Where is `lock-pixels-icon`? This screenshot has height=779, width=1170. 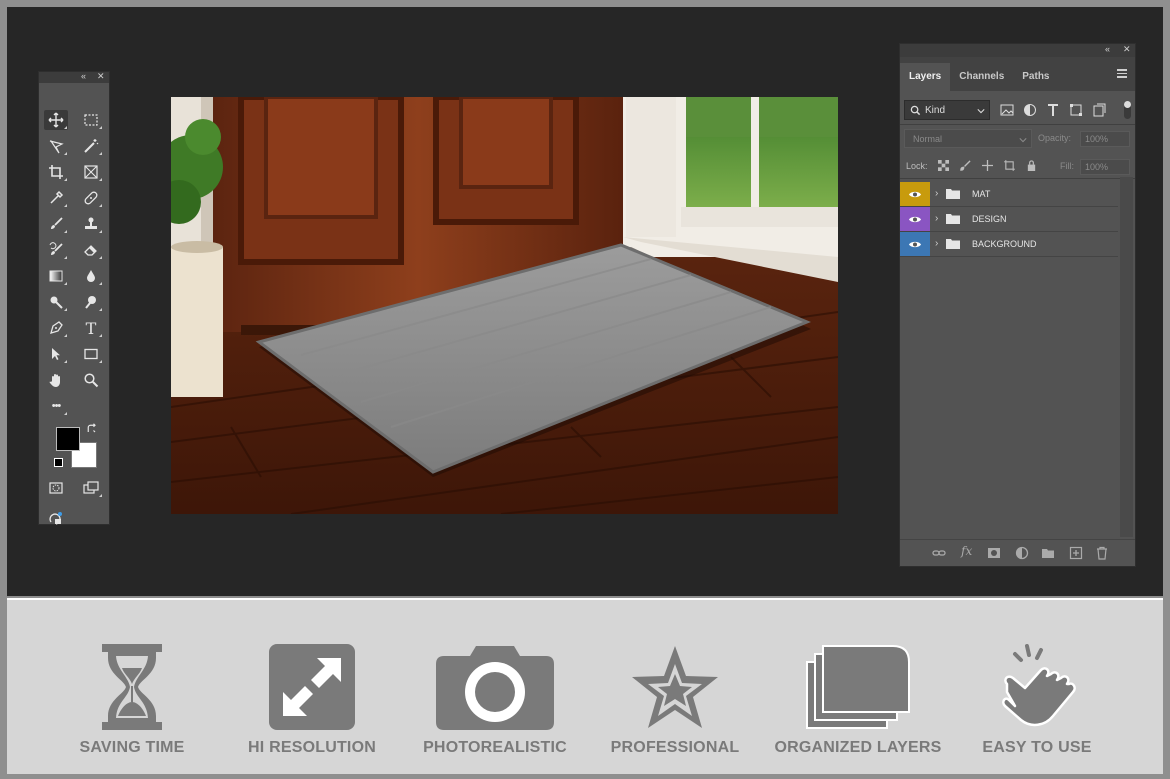
lock-pixels-icon is located at coordinates (965, 165).